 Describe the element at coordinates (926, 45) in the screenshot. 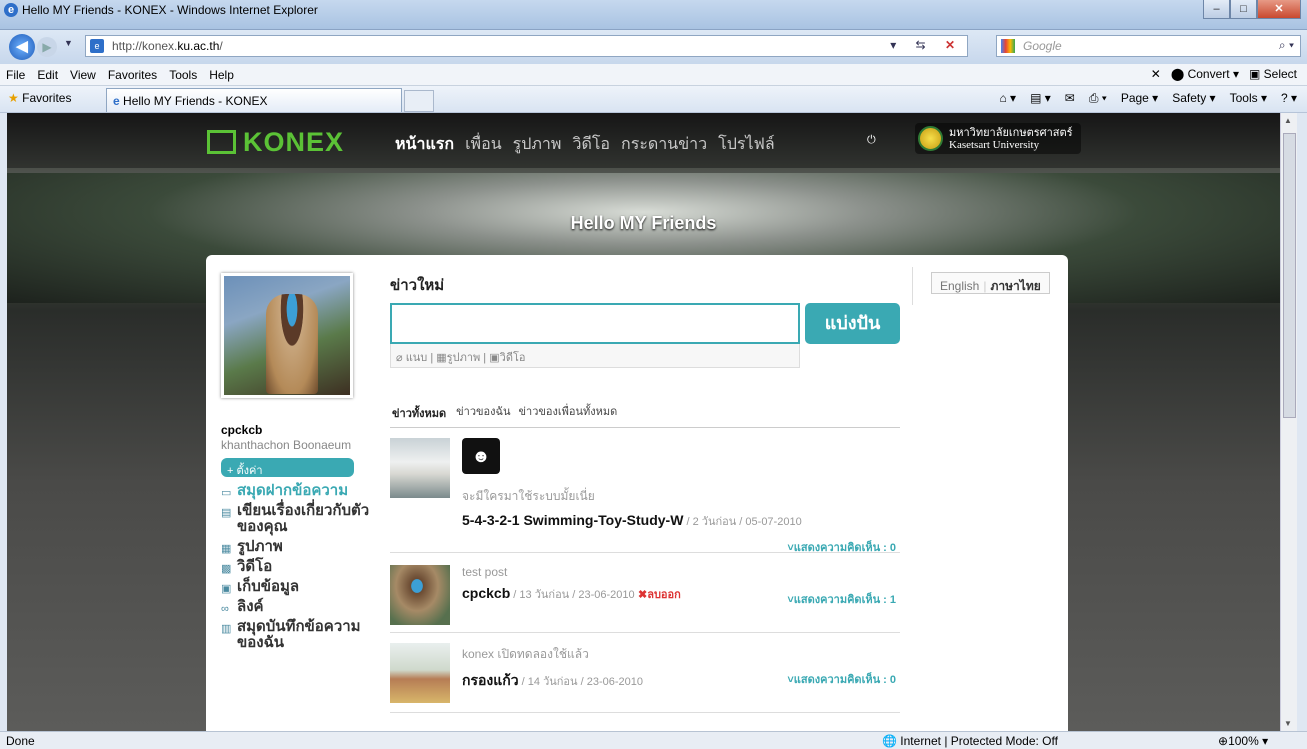

I see `address-controls: ▾ ⇆ ✕` at that location.